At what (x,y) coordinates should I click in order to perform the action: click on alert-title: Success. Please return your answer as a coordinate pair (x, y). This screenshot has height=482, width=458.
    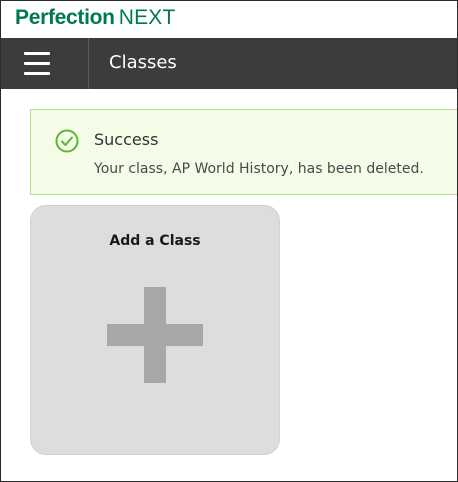
    Looking at the image, I should click on (126, 139).